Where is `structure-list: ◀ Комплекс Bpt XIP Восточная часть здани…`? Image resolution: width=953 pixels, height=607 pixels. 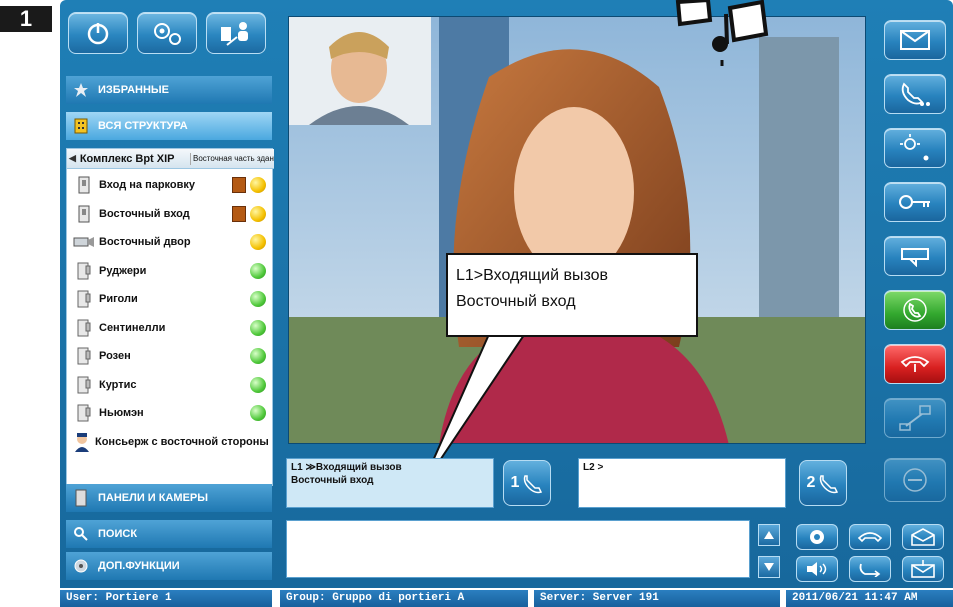 structure-list: ◀ Комплекс Bpt XIP Восточная часть здани… is located at coordinates (170, 317).